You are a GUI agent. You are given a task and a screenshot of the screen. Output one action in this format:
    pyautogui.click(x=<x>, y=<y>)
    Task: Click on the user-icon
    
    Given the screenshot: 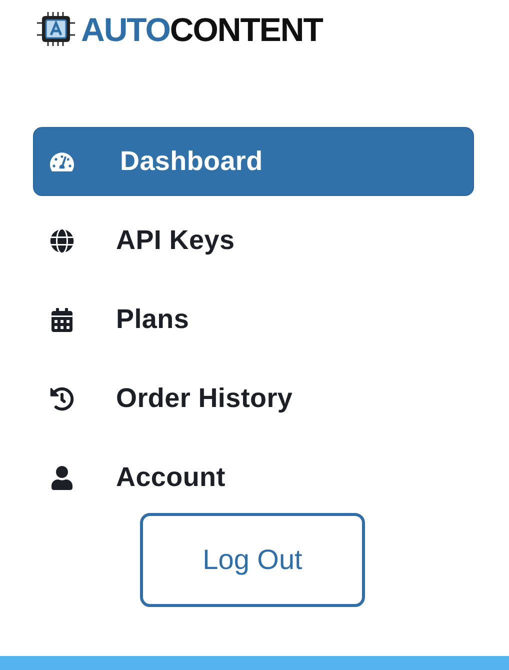 What is the action you would take?
    pyautogui.click(x=62, y=478)
    